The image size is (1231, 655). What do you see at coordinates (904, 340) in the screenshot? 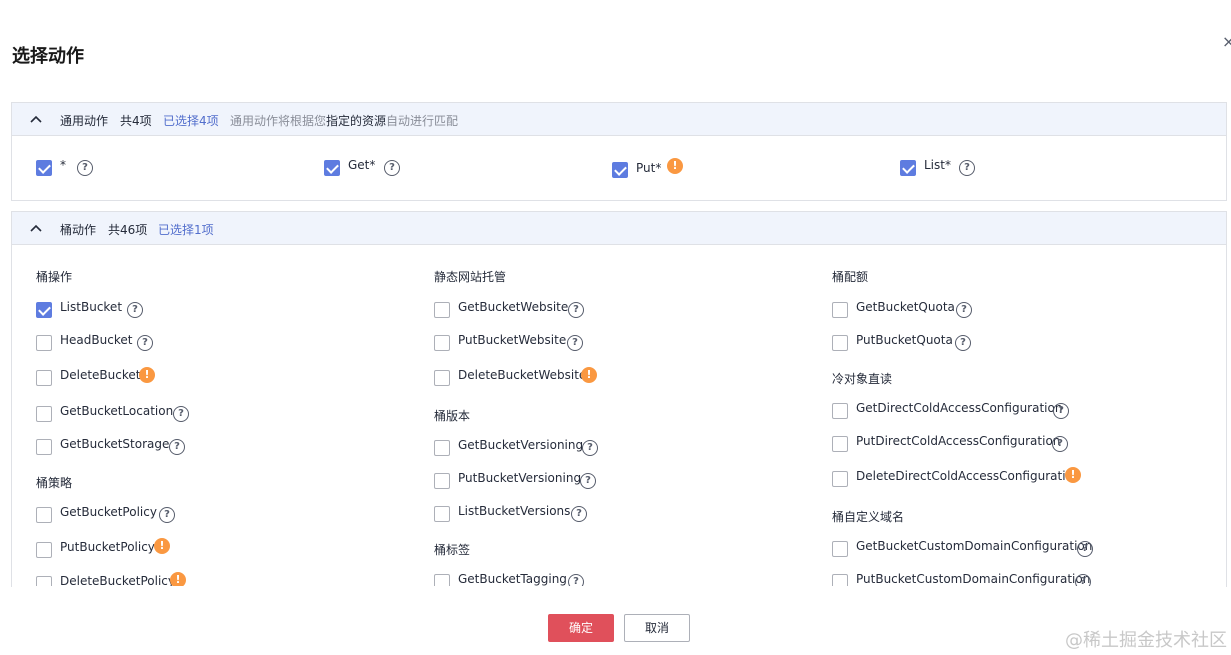
I see `action-label: PutBucketQuota` at bounding box center [904, 340].